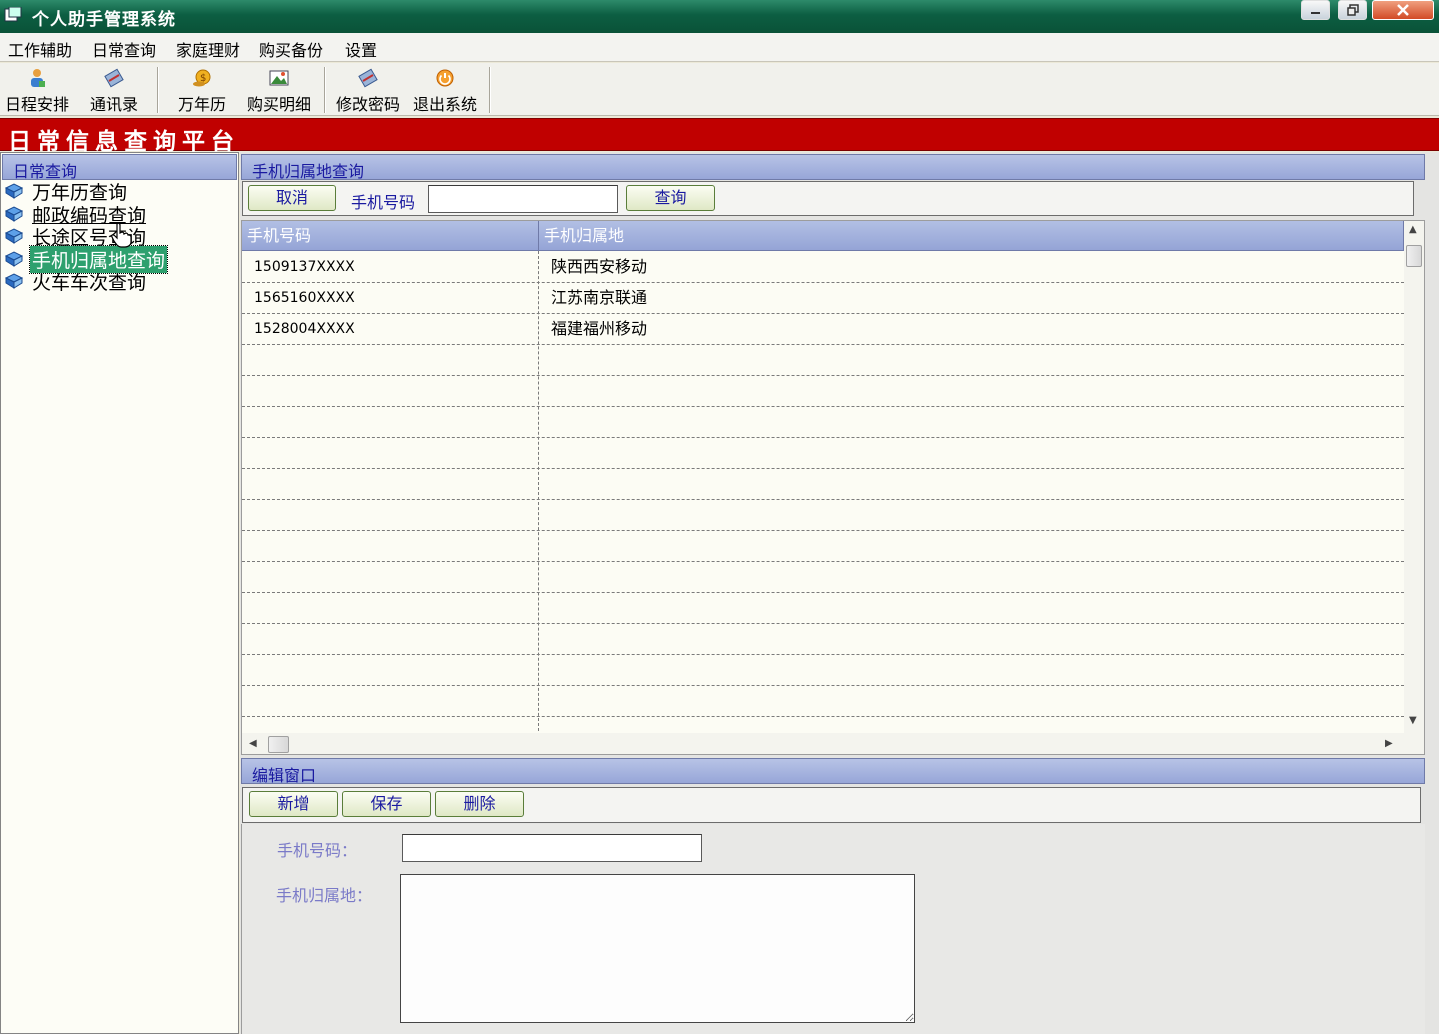  What do you see at coordinates (1315, 13) in the screenshot?
I see `minimize-icon` at bounding box center [1315, 13].